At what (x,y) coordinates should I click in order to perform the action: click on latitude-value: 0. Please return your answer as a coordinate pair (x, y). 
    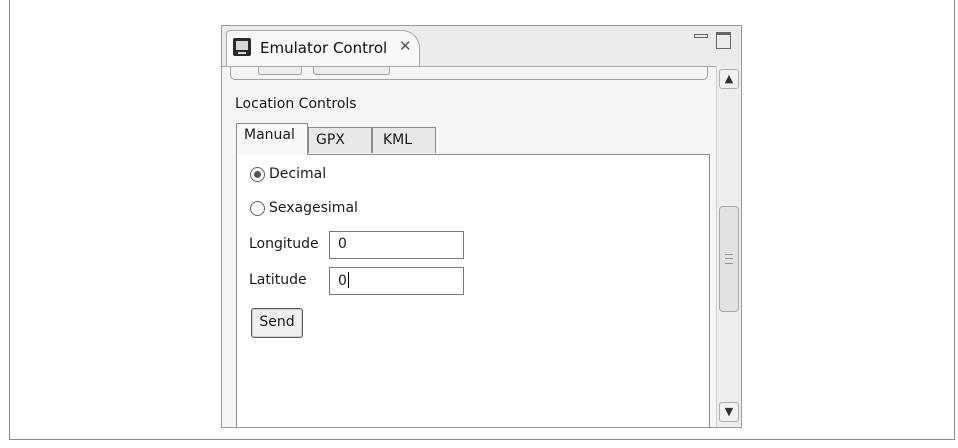
    Looking at the image, I should click on (342, 281).